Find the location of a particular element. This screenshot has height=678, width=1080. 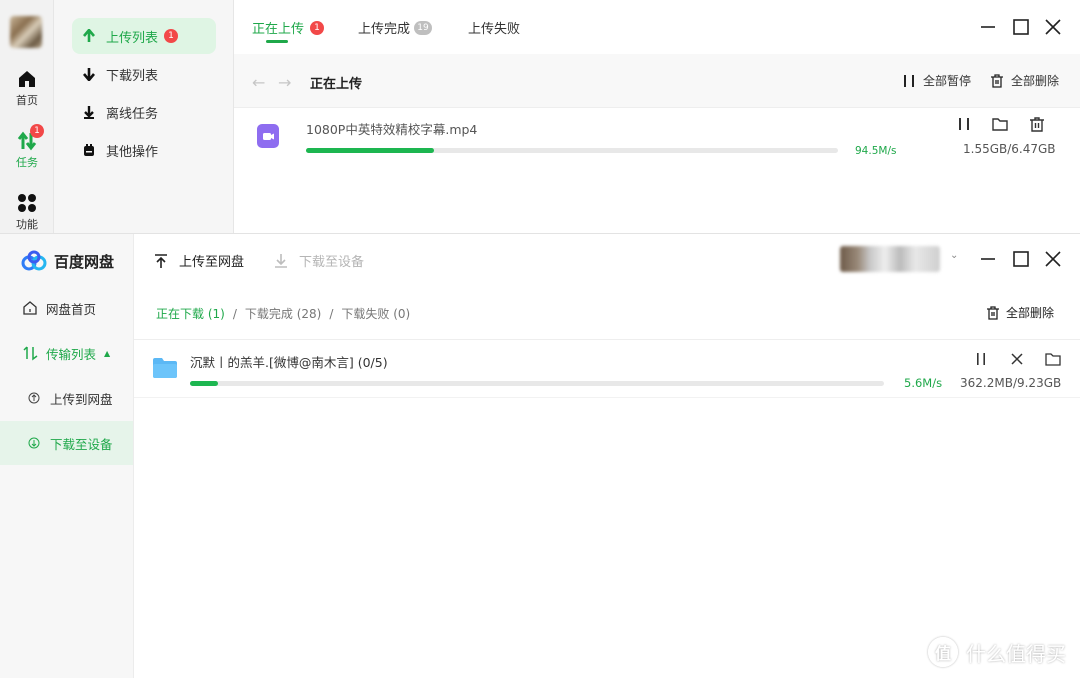

sidebar-item-label: 网盘首页 is located at coordinates (71, 309).